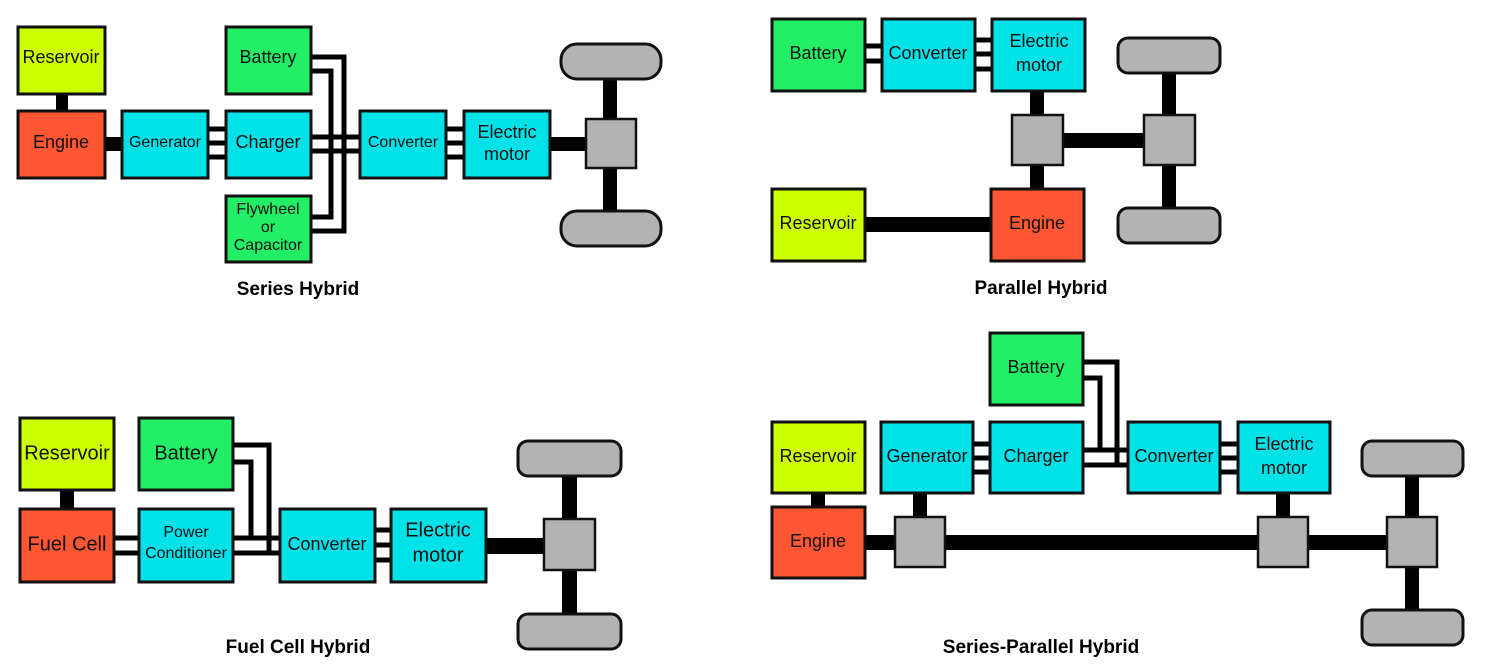 Image resolution: width=1488 pixels, height=671 pixels. What do you see at coordinates (335, 144) in the screenshot?
I see `series-charger-converter-wires` at bounding box center [335, 144].